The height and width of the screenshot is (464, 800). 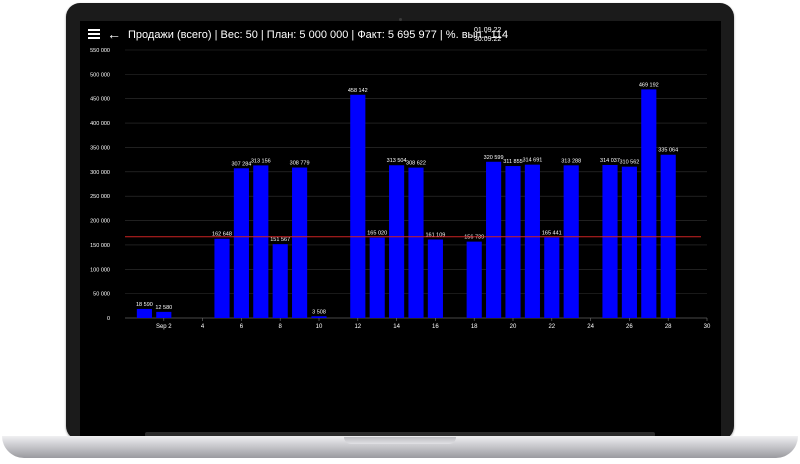 What do you see at coordinates (100, 246) in the screenshot?
I see `y-tick-label: 150 000` at bounding box center [100, 246].